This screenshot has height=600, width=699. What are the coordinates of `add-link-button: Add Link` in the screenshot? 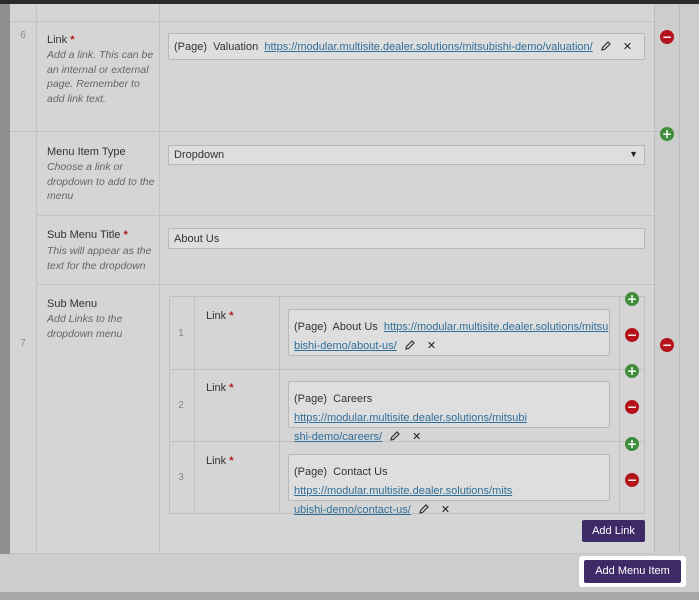 It's located at (613, 531).